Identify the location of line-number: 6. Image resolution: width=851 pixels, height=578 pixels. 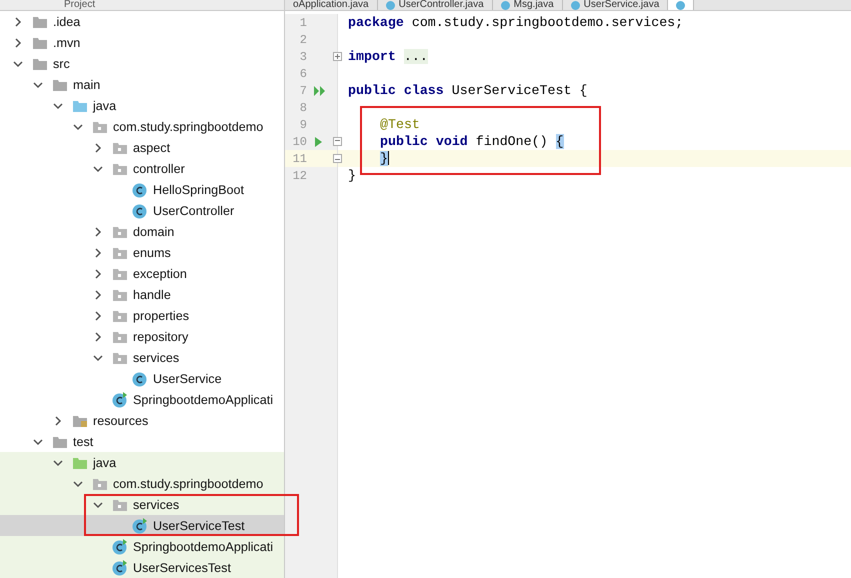
(302, 73).